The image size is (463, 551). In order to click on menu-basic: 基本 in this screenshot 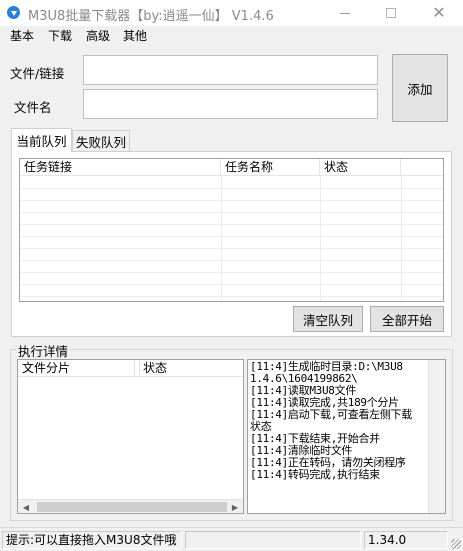, I will do `click(22, 35)`.